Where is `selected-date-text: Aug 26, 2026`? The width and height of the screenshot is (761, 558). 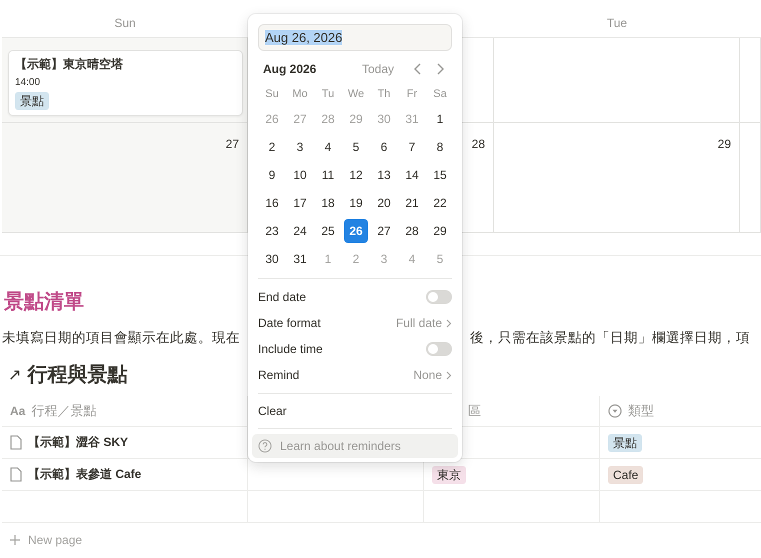 selected-date-text: Aug 26, 2026 is located at coordinates (303, 37).